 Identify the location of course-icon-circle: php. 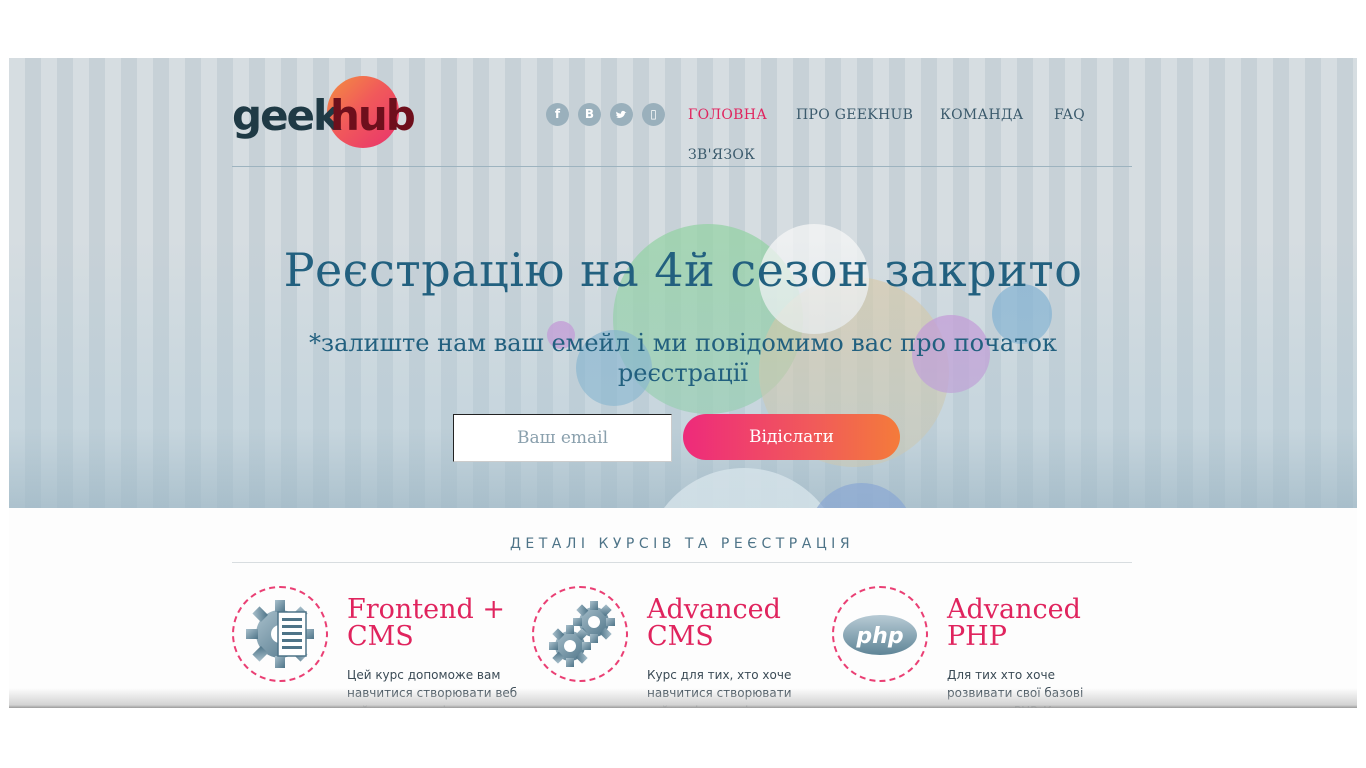
(880, 634).